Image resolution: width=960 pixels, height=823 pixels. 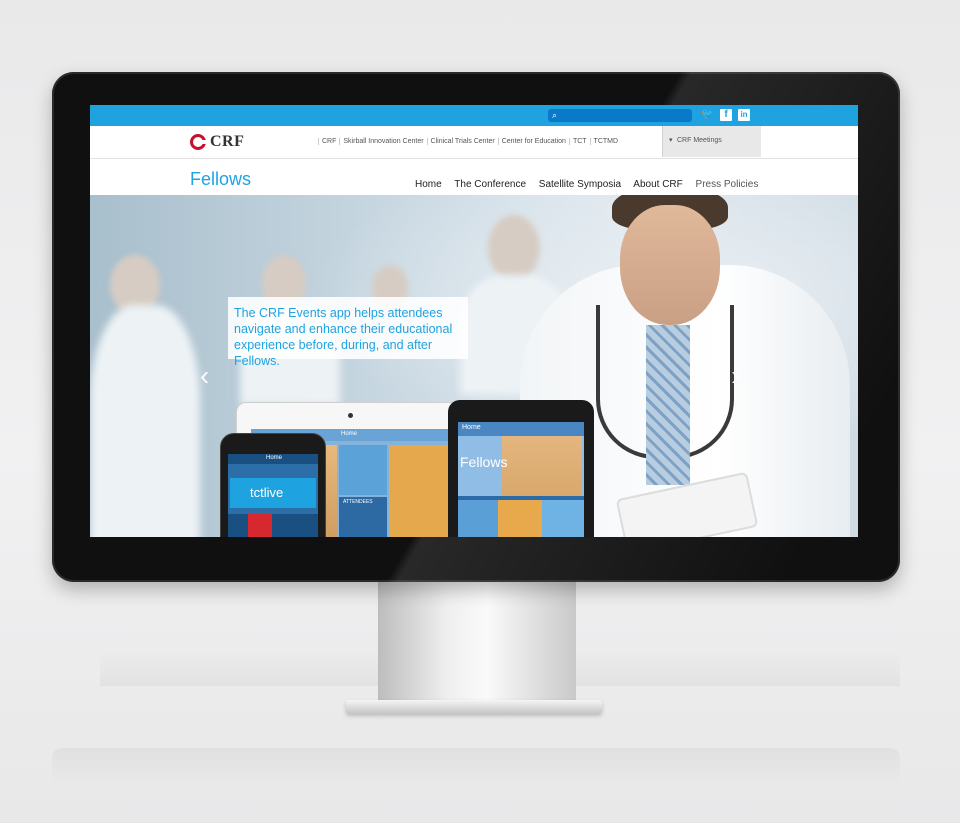 What do you see at coordinates (329, 141) in the screenshot?
I see `network-link-crf: CRF` at bounding box center [329, 141].